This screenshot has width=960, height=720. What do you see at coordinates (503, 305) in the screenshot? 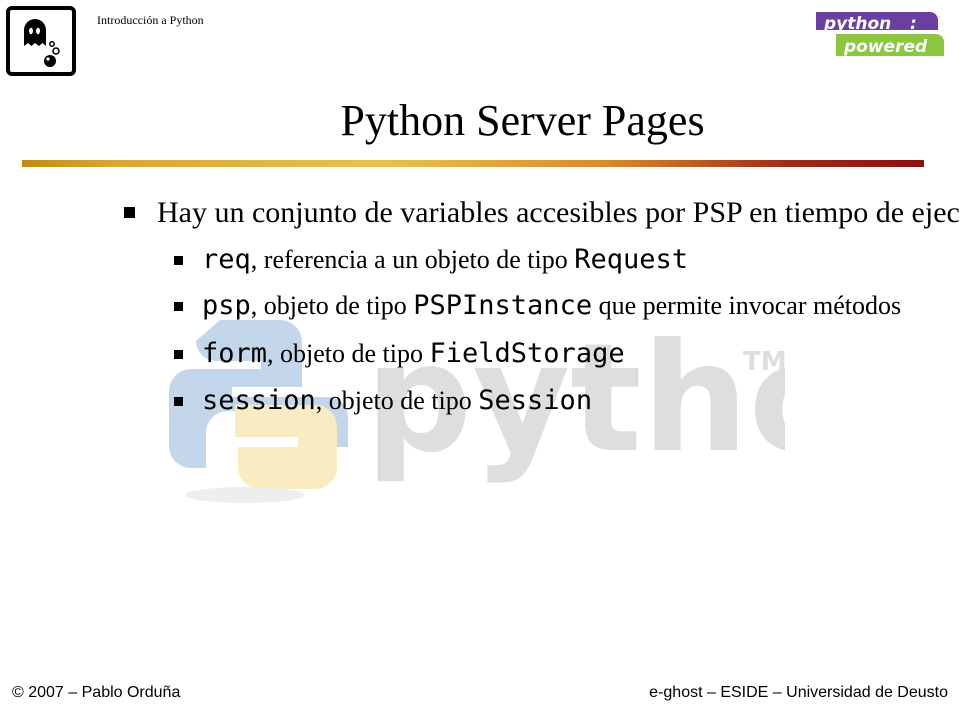
I see `code-type: PSPInstance` at bounding box center [503, 305].